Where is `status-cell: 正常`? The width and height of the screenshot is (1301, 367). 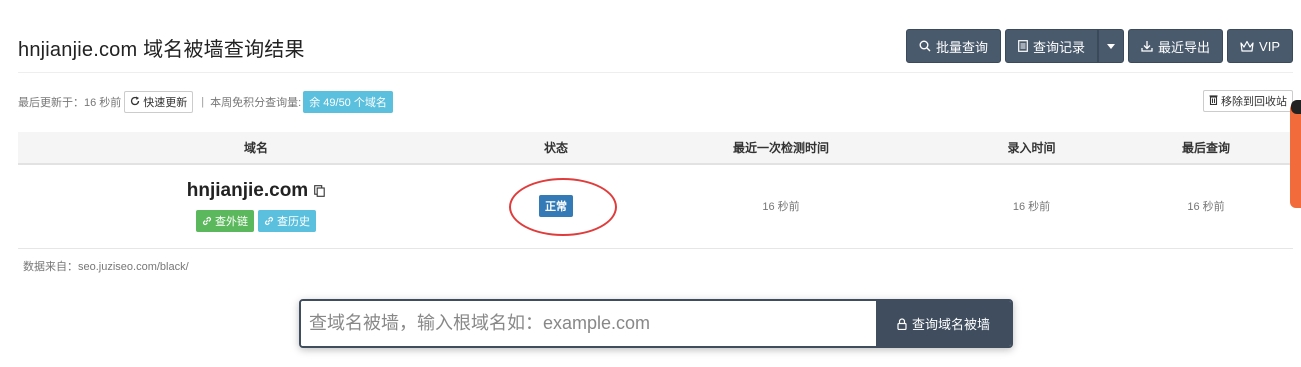 status-cell: 正常 is located at coordinates (556, 206).